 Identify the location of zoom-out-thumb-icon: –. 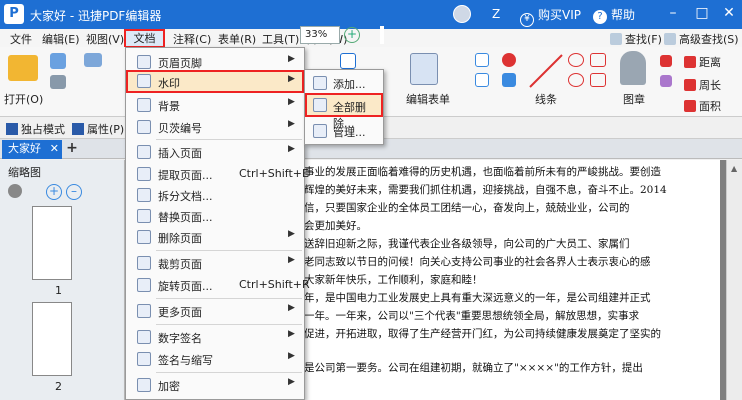
(74, 192).